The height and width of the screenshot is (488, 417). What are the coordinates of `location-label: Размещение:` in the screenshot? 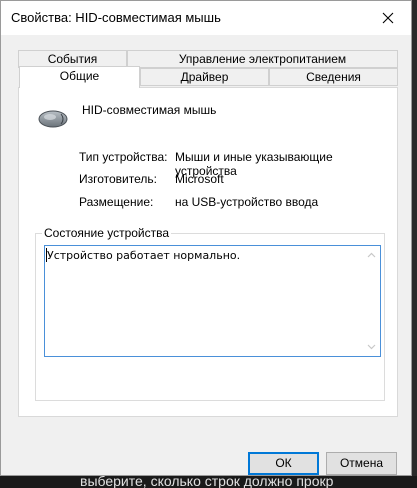 It's located at (116, 202).